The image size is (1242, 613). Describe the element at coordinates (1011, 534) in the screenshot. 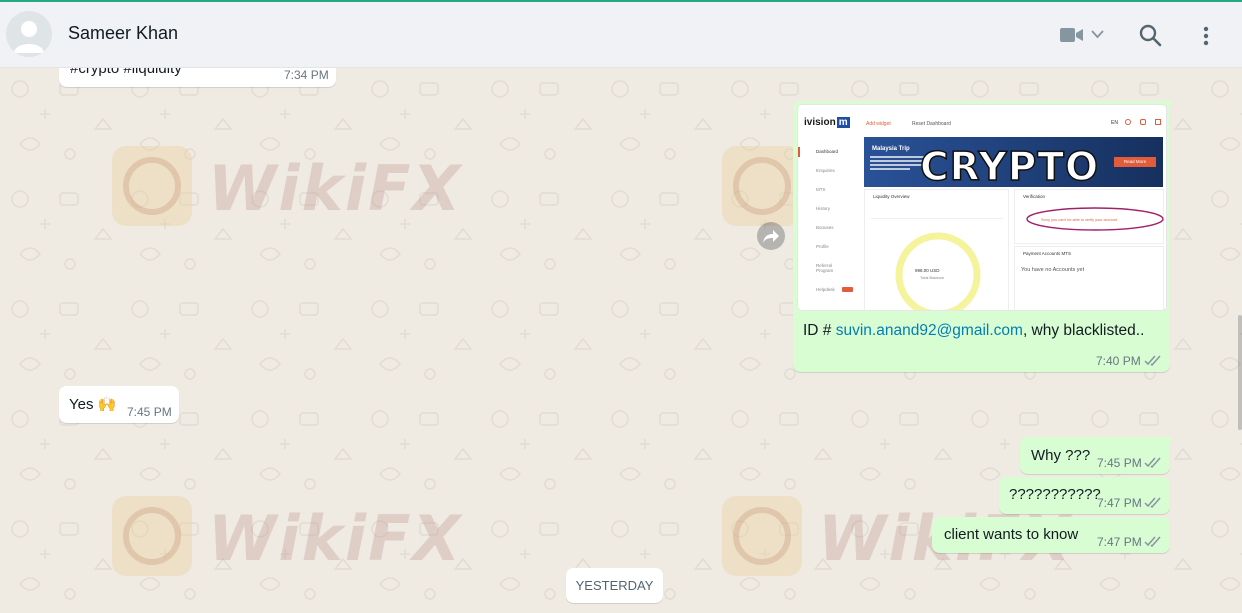

I see `message-text: client wants to know` at that location.